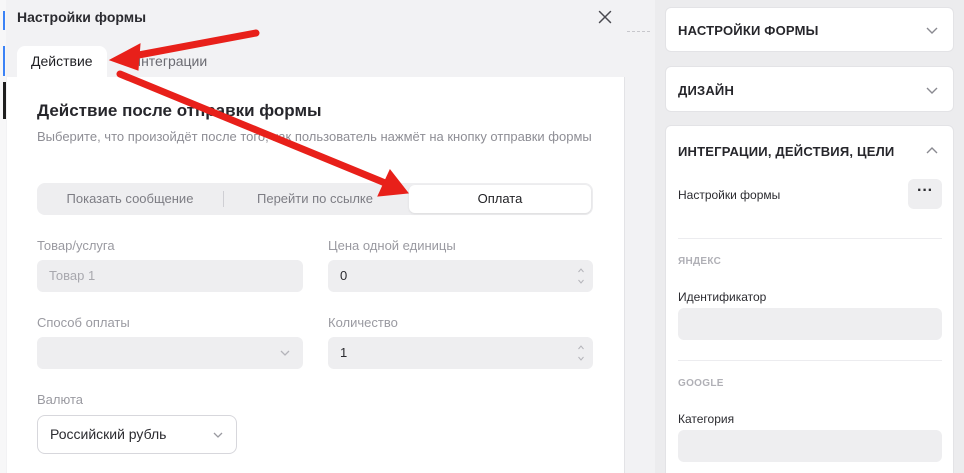  Describe the element at coordinates (460, 276) in the screenshot. I see `price-field: 0` at that location.